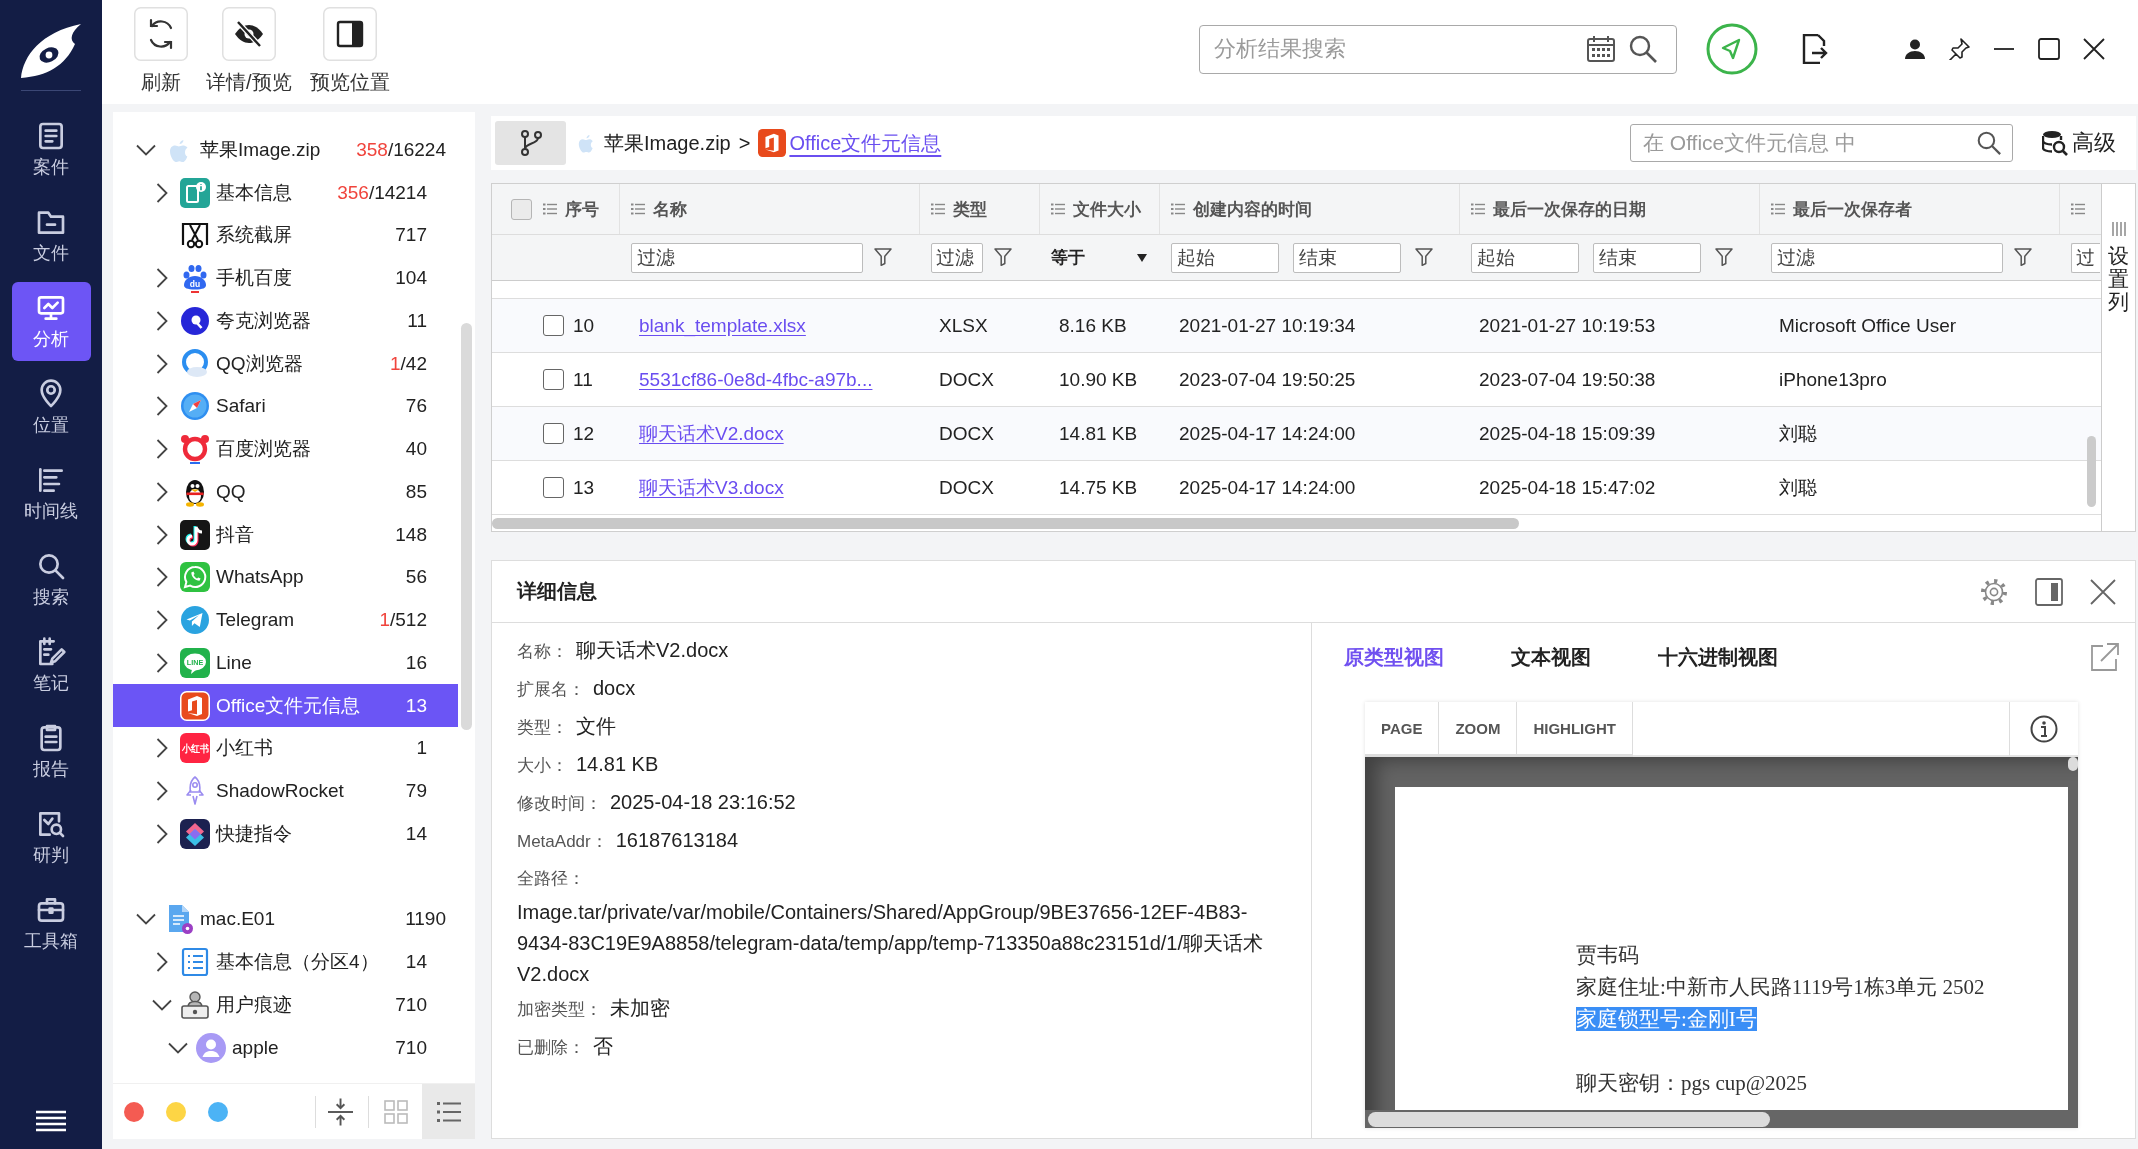 Image resolution: width=2138 pixels, height=1149 pixels. What do you see at coordinates (667, 143) in the screenshot?
I see `breadcrumb-link: 苹果Image.zip` at bounding box center [667, 143].